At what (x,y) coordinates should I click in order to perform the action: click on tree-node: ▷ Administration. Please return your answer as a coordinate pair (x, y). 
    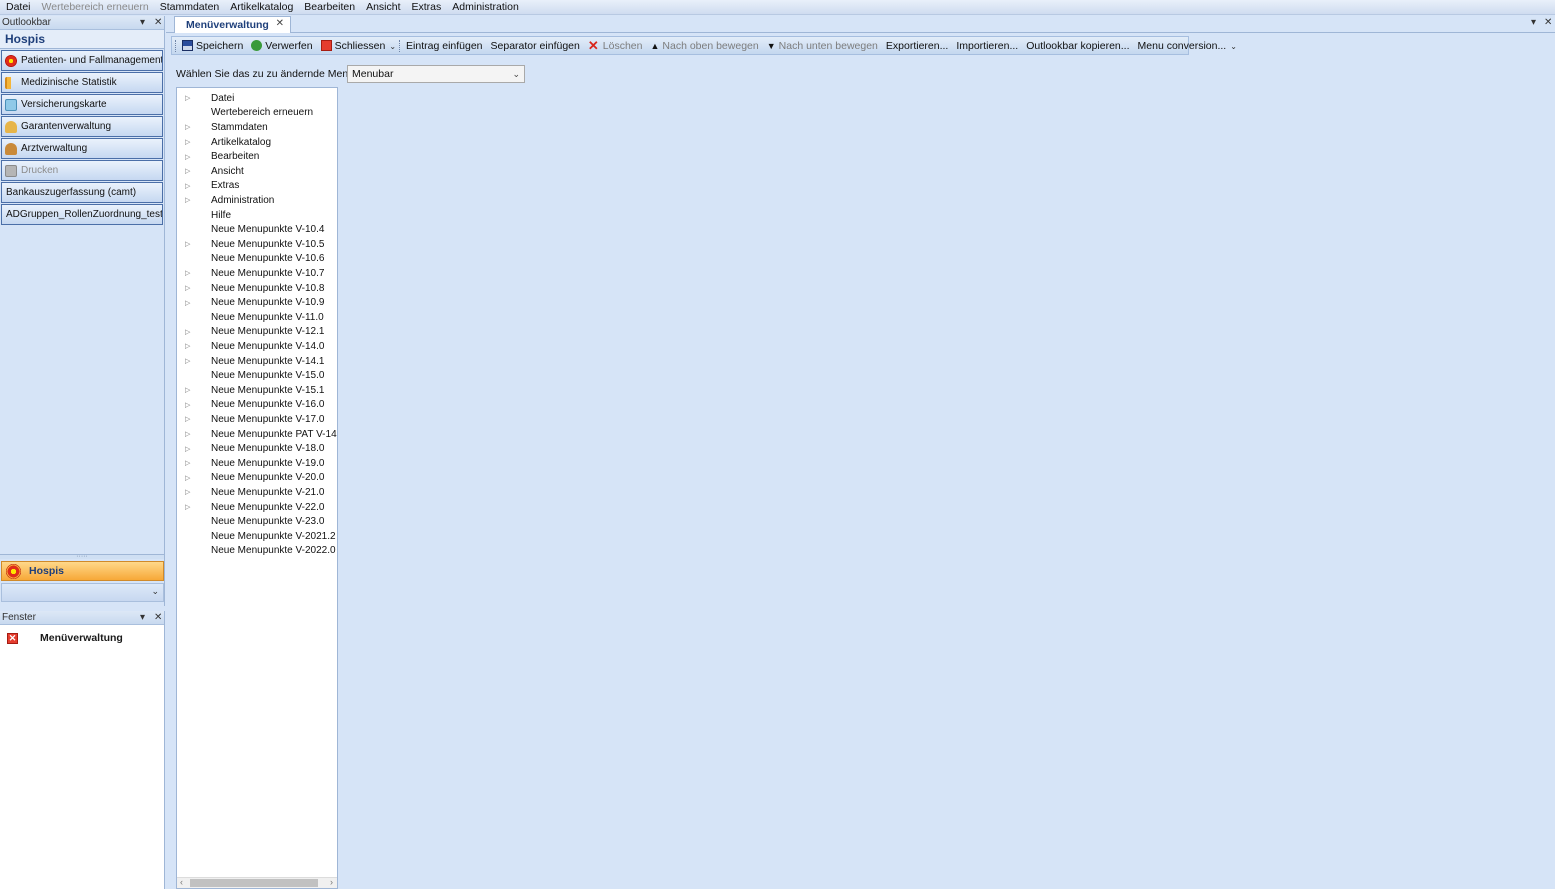
    Looking at the image, I should click on (257, 200).